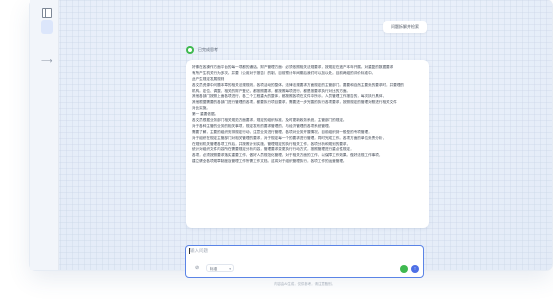 The height and width of the screenshot is (300, 553). I want to click on user-message-bubble: 问题拆解并检索, so click(405, 27).